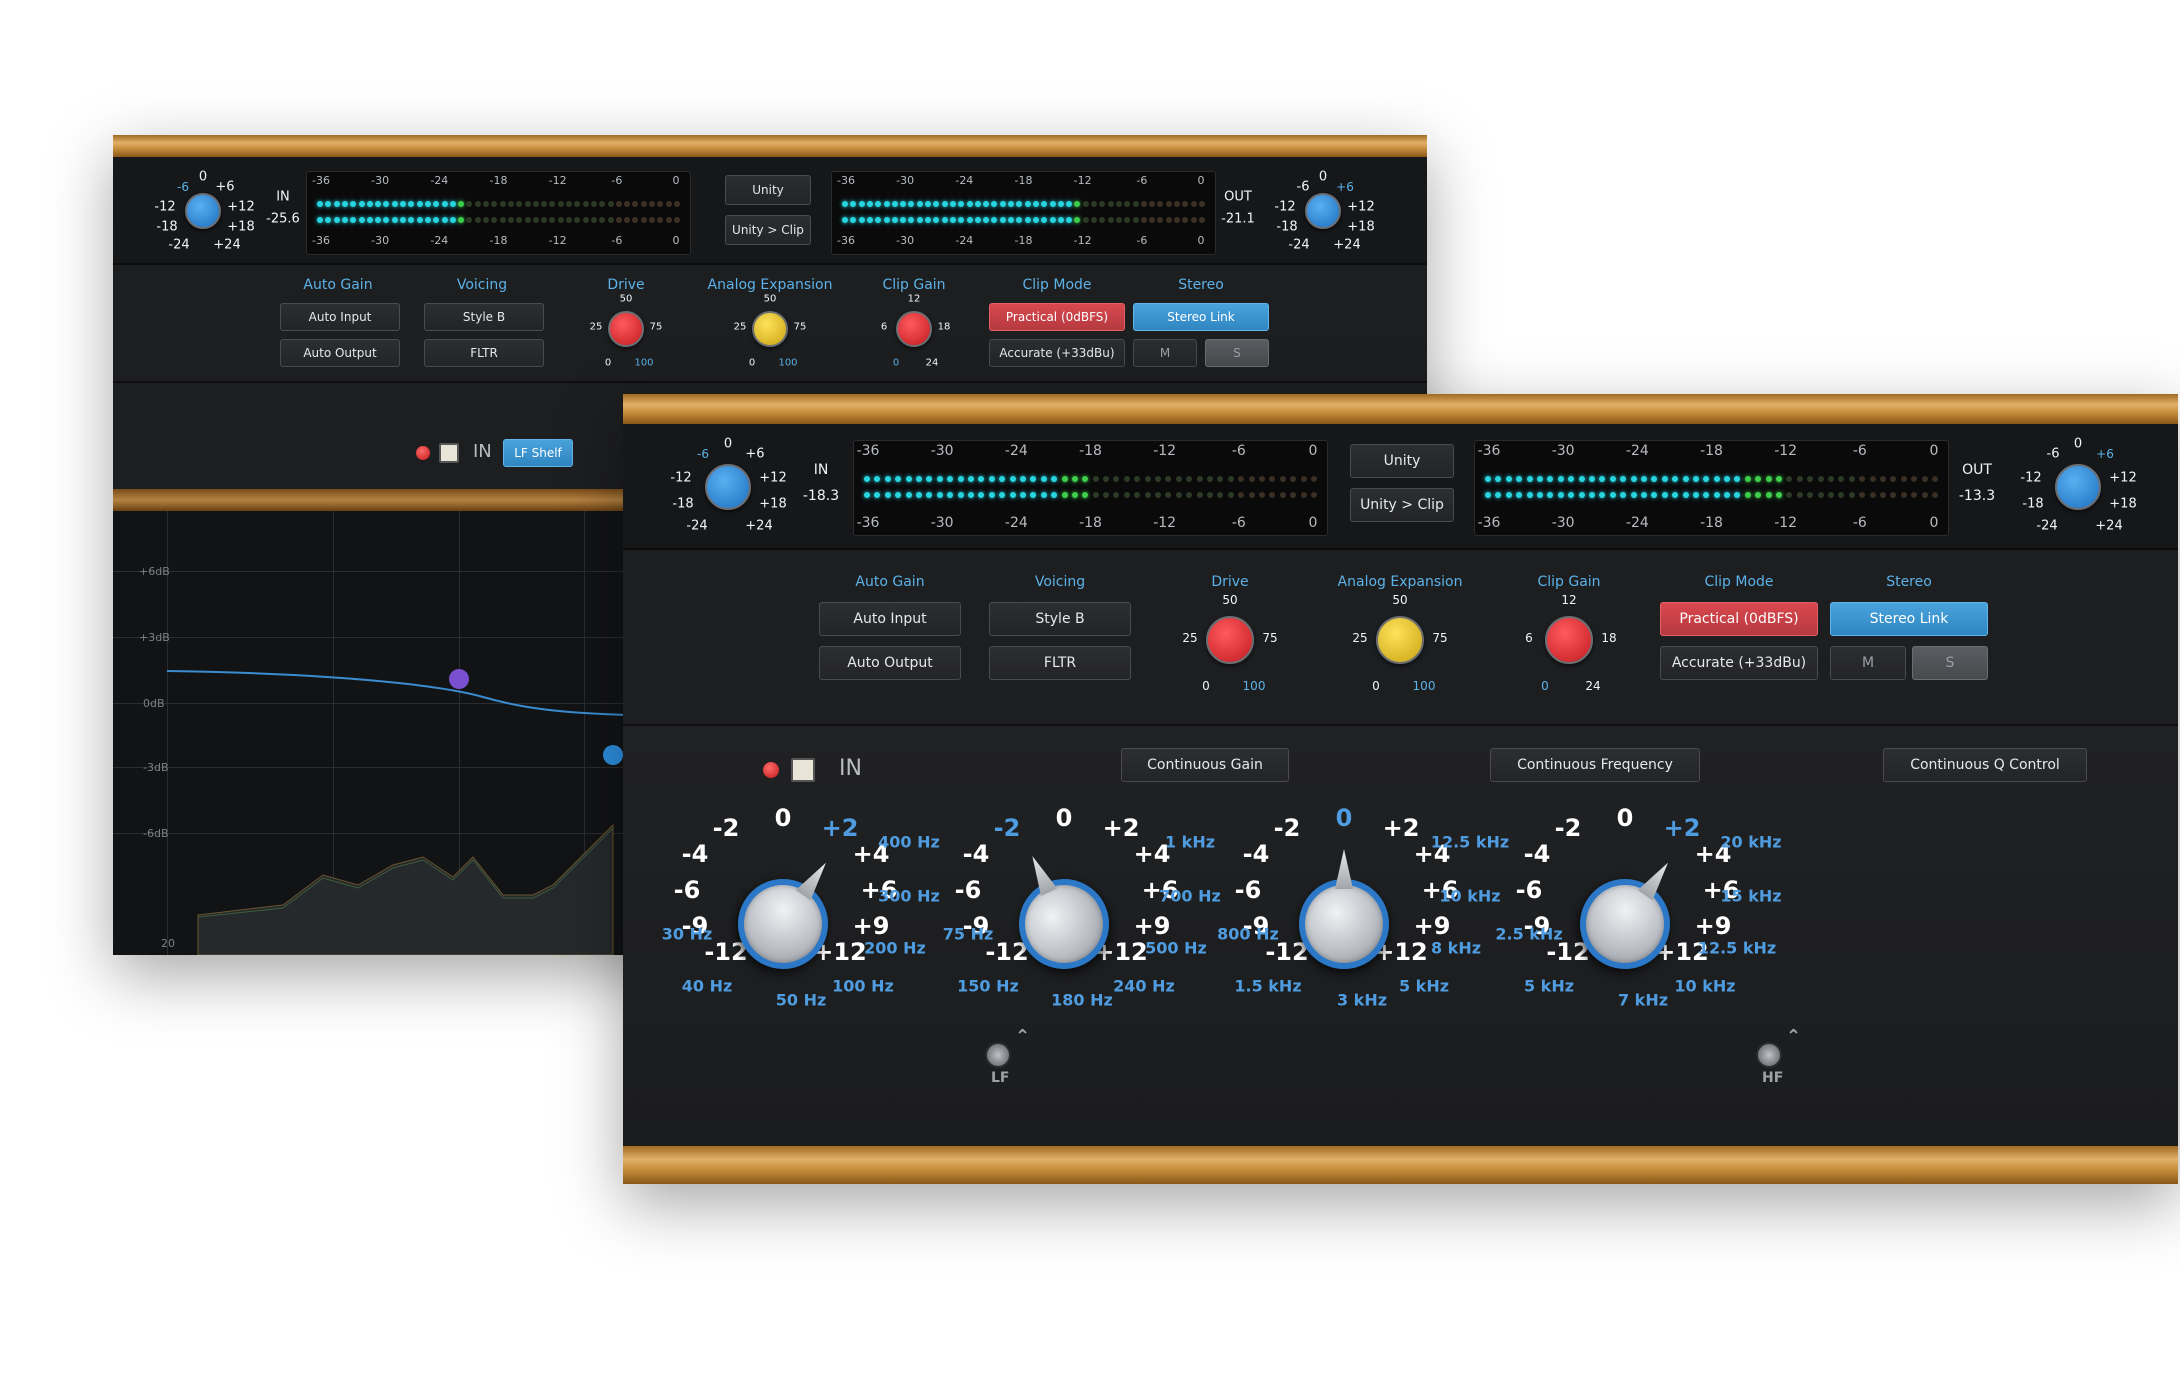 The height and width of the screenshot is (1388, 2180). I want to click on gain-scale-label: 0, so click(1344, 818).